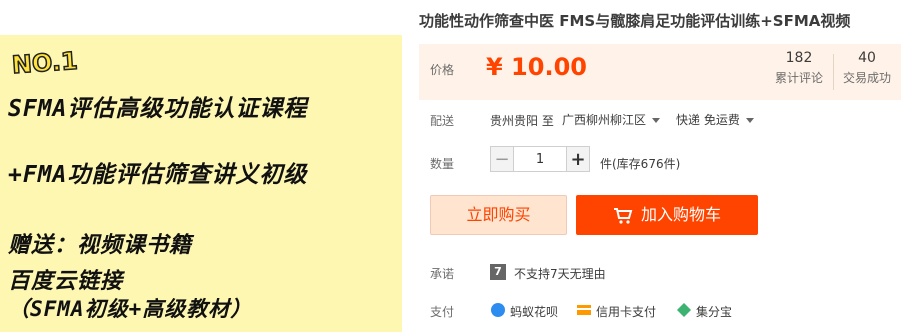  I want to click on reviews-stat: 182 累计评论, so click(799, 68).